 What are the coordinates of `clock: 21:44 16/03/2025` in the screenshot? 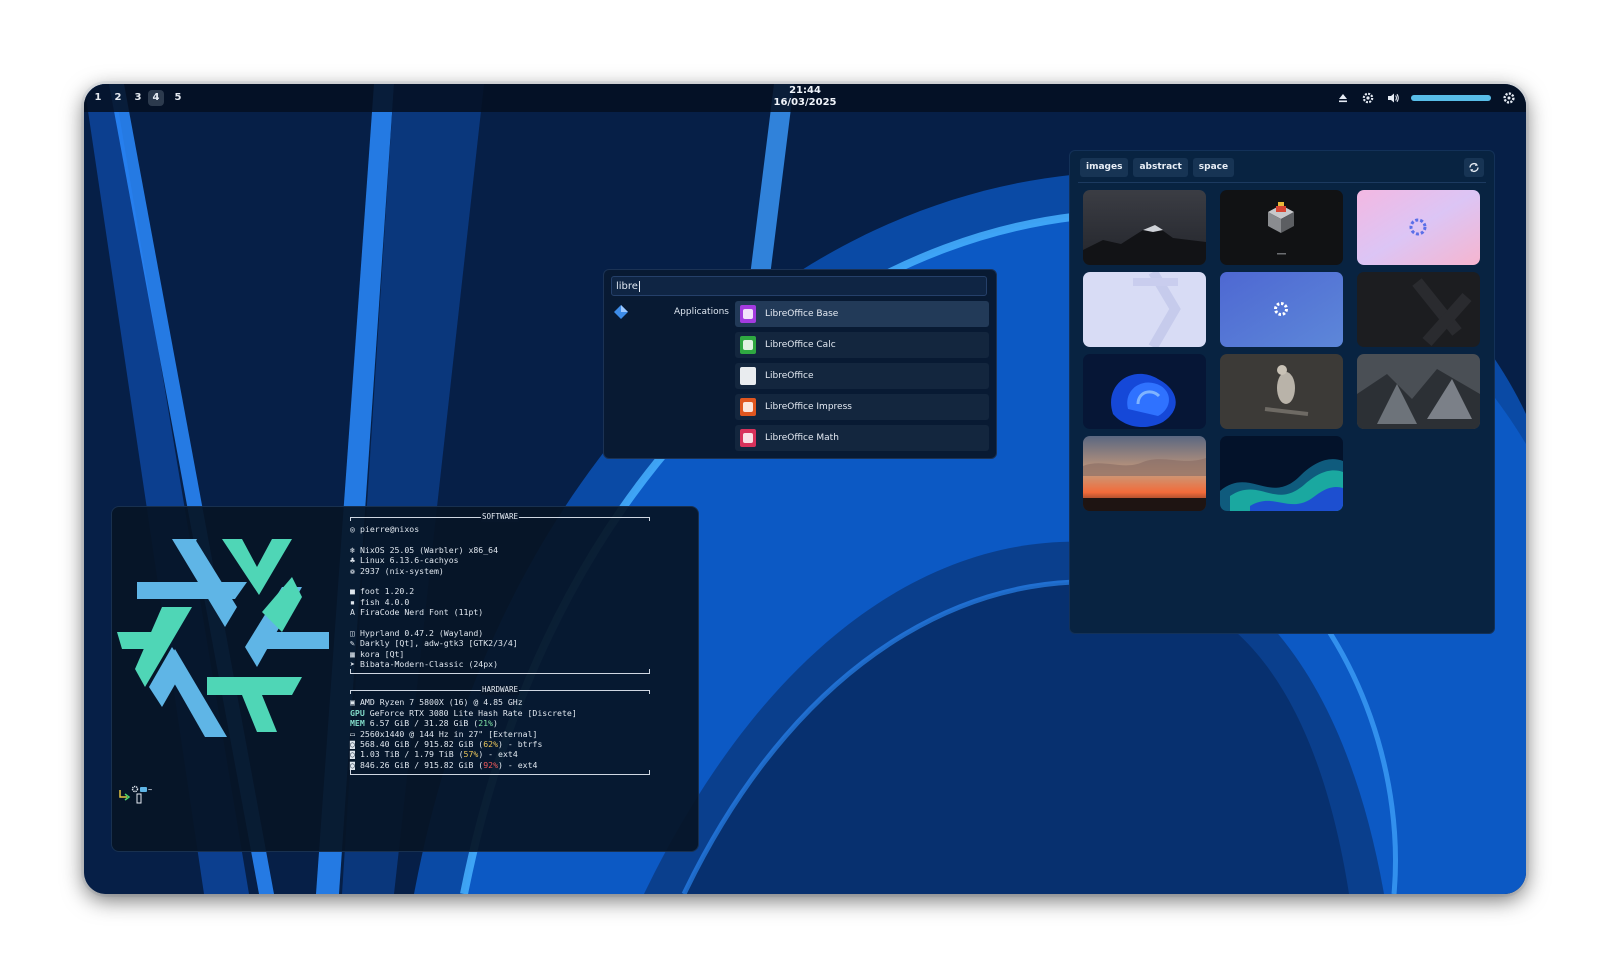 It's located at (805, 97).